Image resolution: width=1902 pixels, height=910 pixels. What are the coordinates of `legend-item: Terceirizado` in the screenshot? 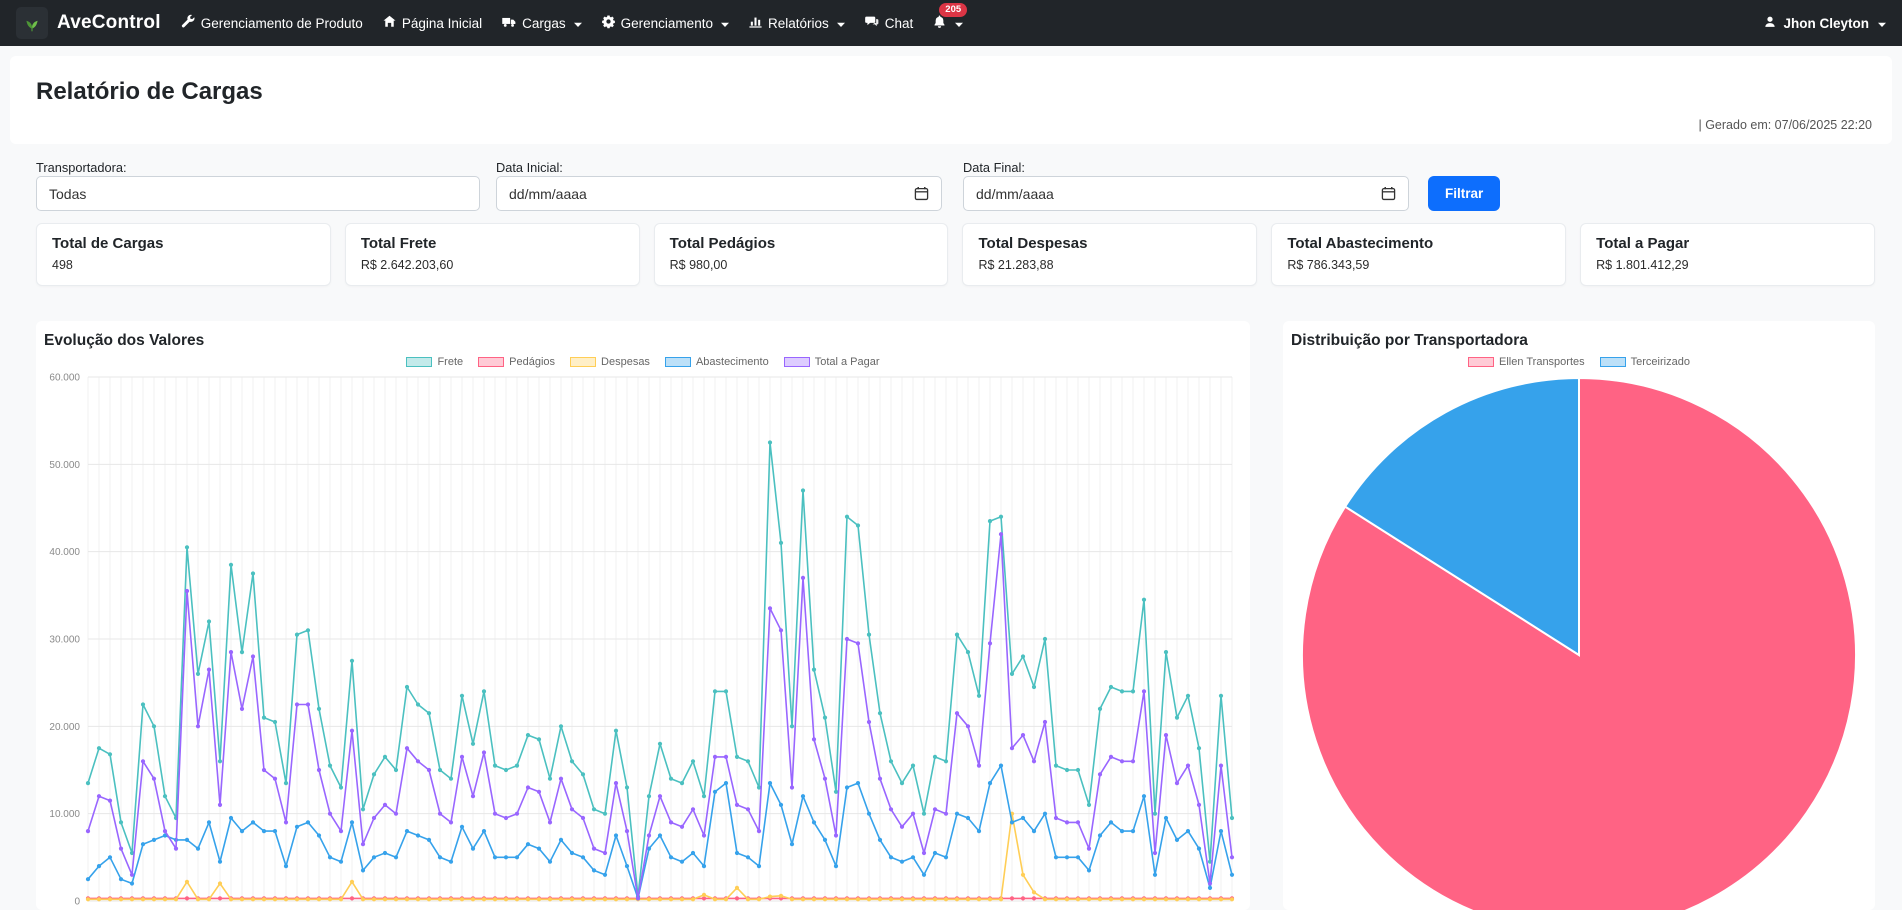 It's located at (1644, 362).